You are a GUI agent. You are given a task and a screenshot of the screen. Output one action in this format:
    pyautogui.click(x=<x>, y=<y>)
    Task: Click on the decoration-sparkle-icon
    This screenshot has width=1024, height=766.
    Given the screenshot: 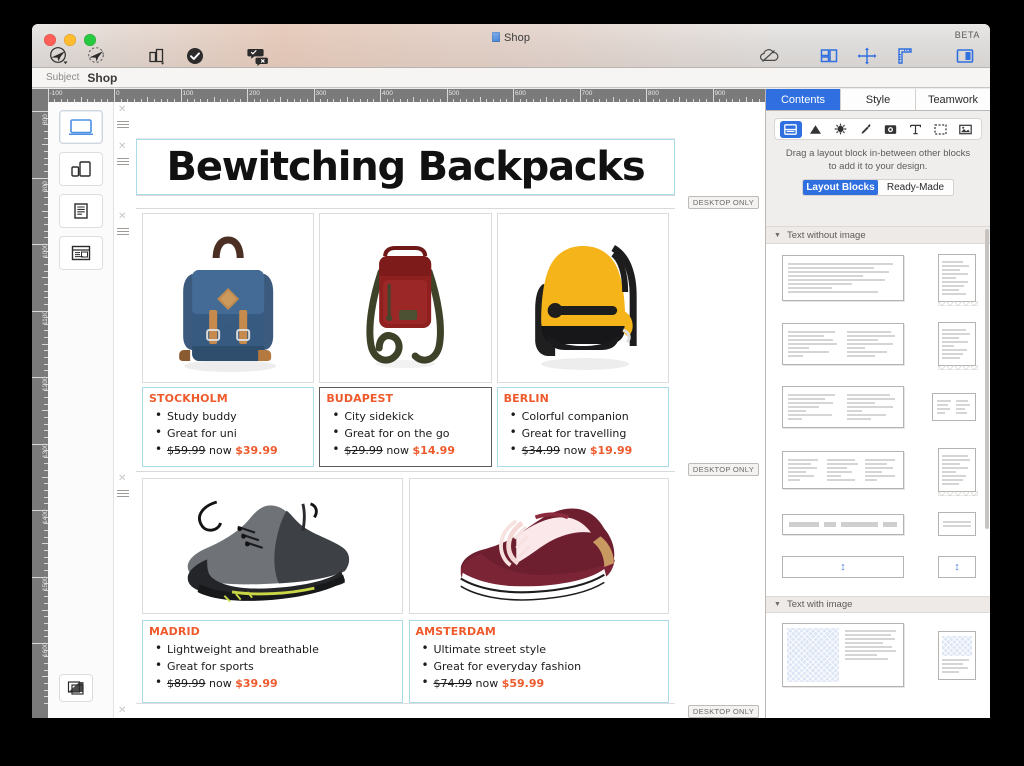 What is the action you would take?
    pyautogui.click(x=841, y=129)
    